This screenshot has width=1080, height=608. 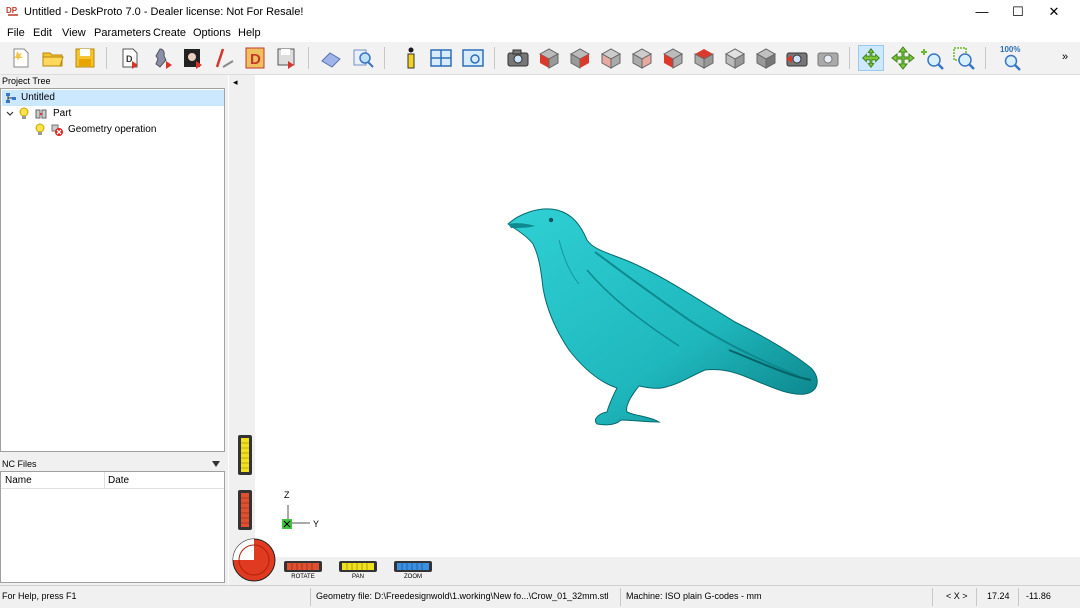 What do you see at coordinates (62, 113) in the screenshot?
I see `tree-item-label: Part` at bounding box center [62, 113].